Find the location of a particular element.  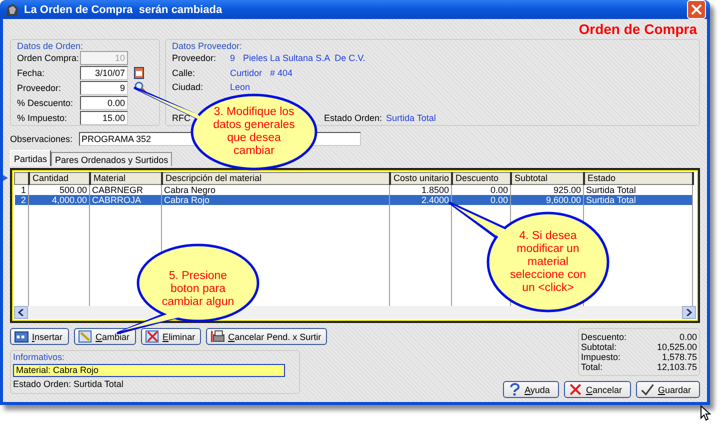

field-value: Surtida Total is located at coordinates (411, 117).